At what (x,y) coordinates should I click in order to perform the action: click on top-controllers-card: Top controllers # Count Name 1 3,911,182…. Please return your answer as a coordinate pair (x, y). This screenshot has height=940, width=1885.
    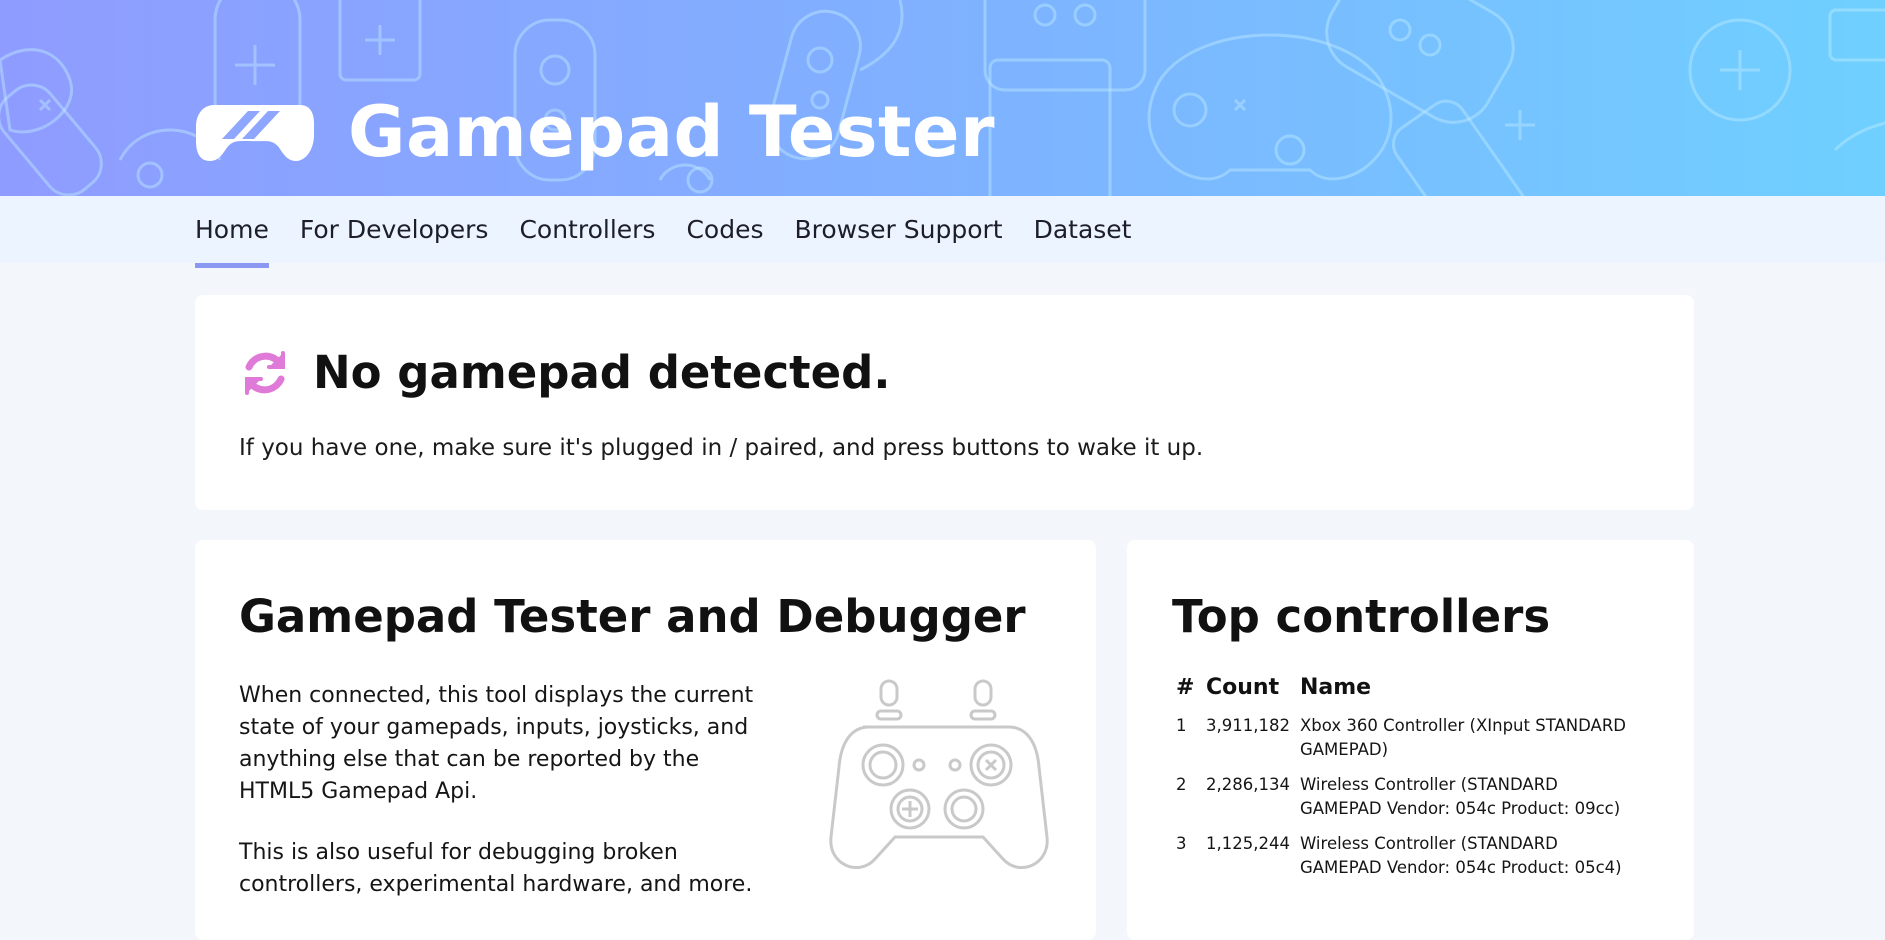
    Looking at the image, I should click on (1410, 740).